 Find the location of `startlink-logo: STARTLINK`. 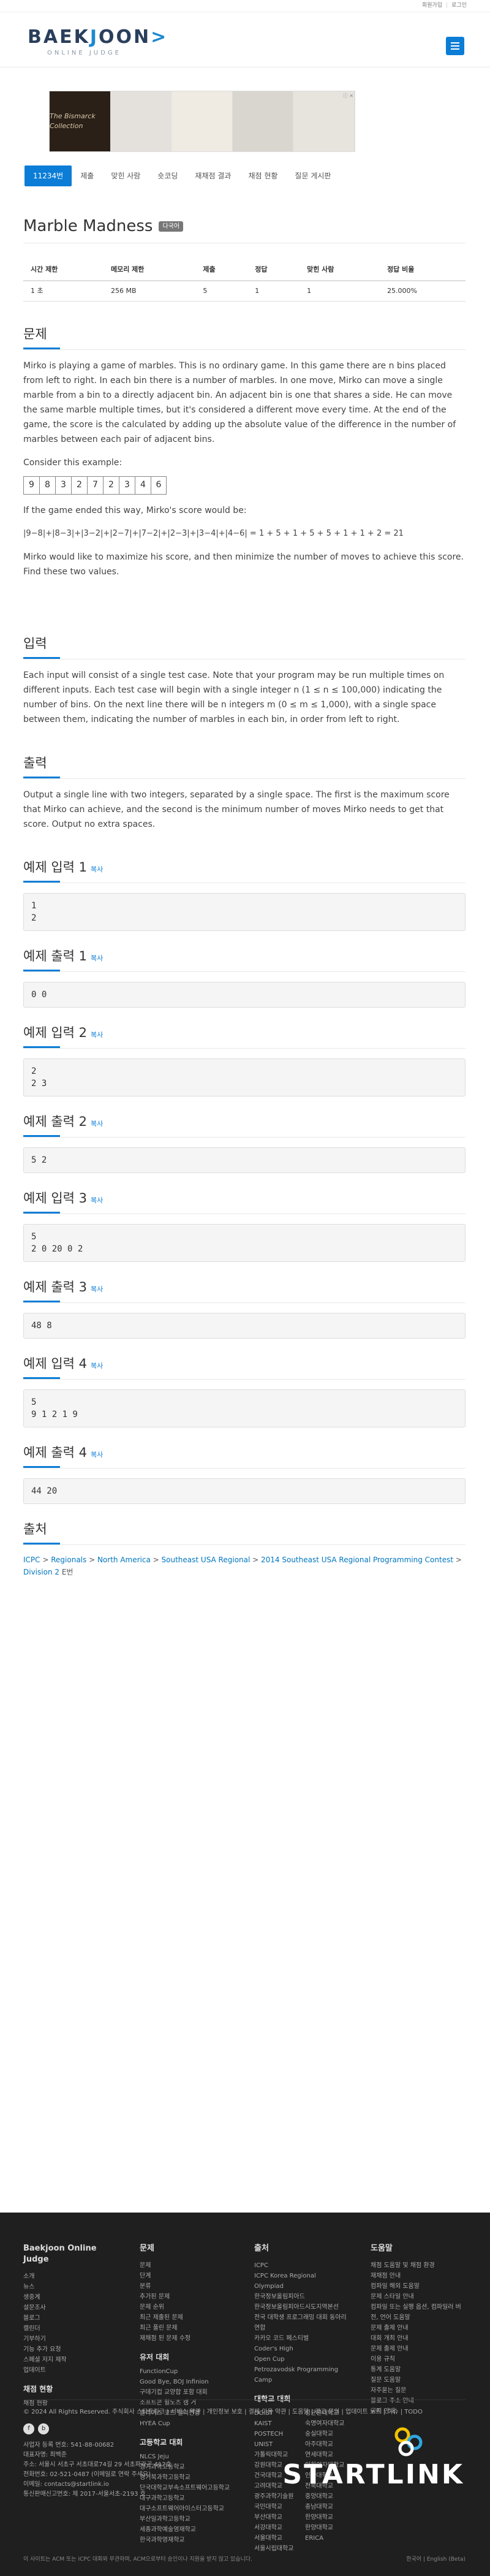

startlink-logo: STARTLINK is located at coordinates (373, 2475).